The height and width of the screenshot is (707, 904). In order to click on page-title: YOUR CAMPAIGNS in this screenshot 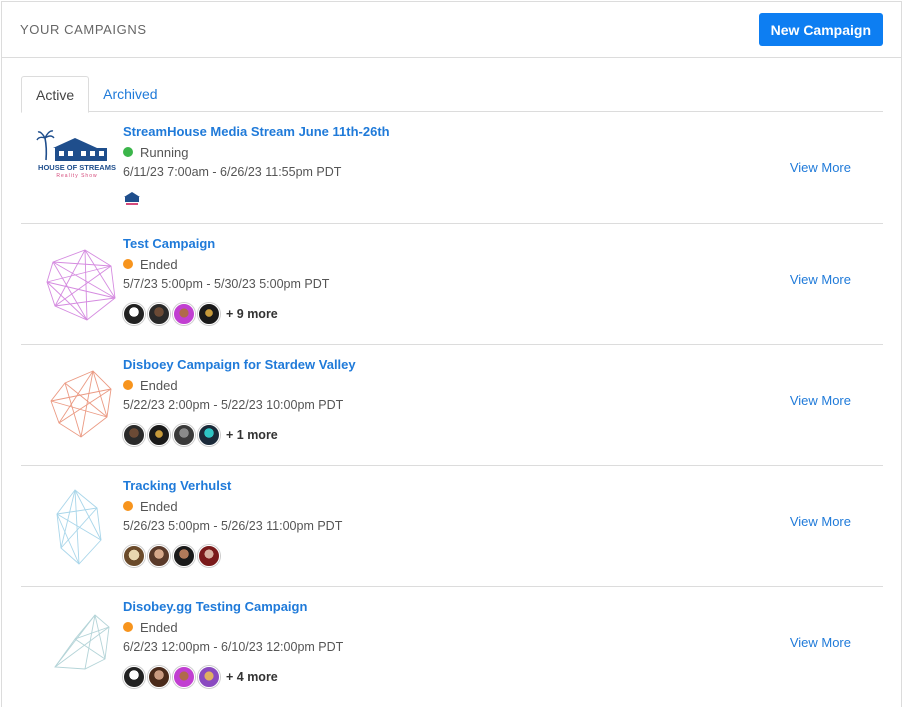, I will do `click(83, 29)`.